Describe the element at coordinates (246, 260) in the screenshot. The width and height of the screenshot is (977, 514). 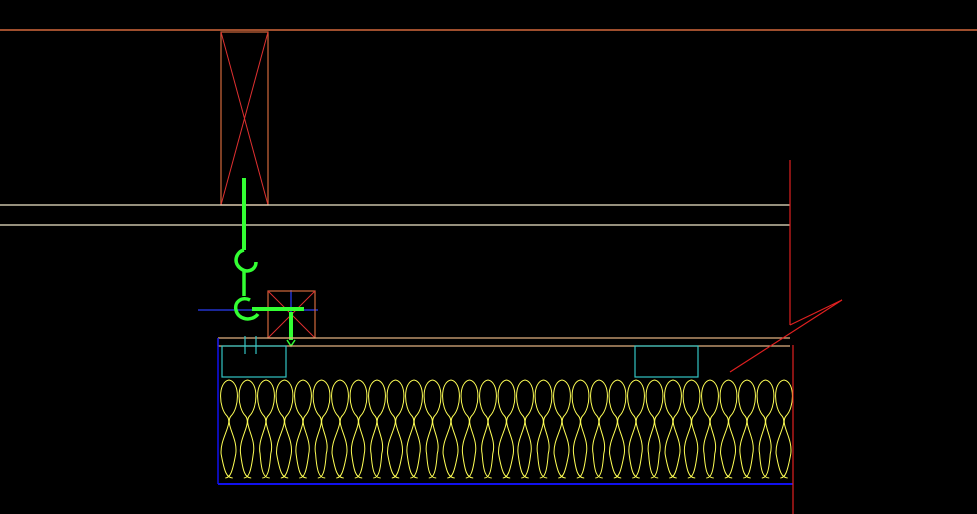
I see `hanger-upper-hook` at that location.